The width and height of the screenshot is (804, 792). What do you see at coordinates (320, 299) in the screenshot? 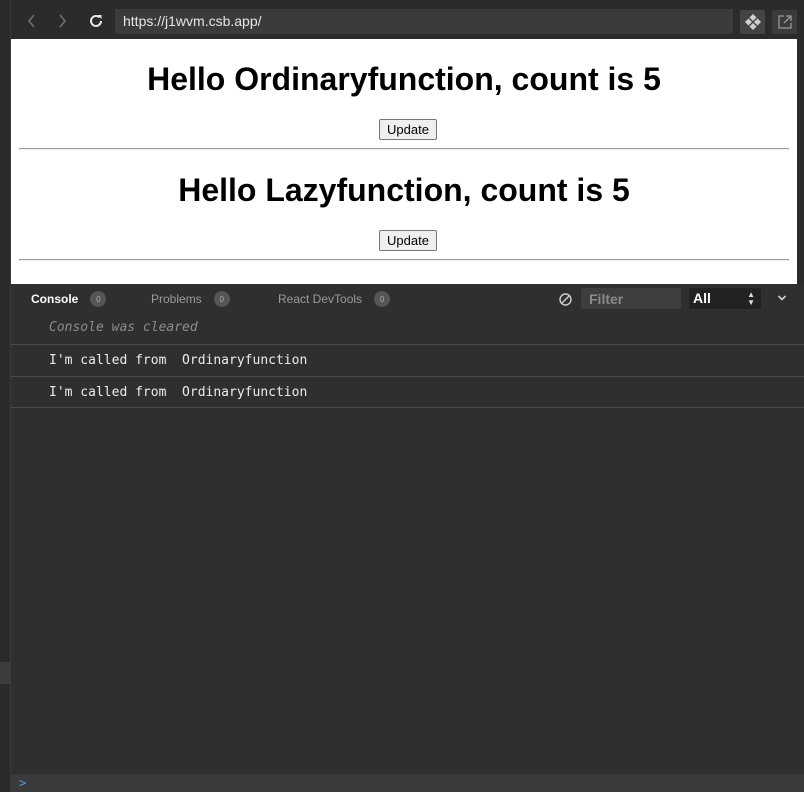
I see `tab-label: React DevTools` at bounding box center [320, 299].